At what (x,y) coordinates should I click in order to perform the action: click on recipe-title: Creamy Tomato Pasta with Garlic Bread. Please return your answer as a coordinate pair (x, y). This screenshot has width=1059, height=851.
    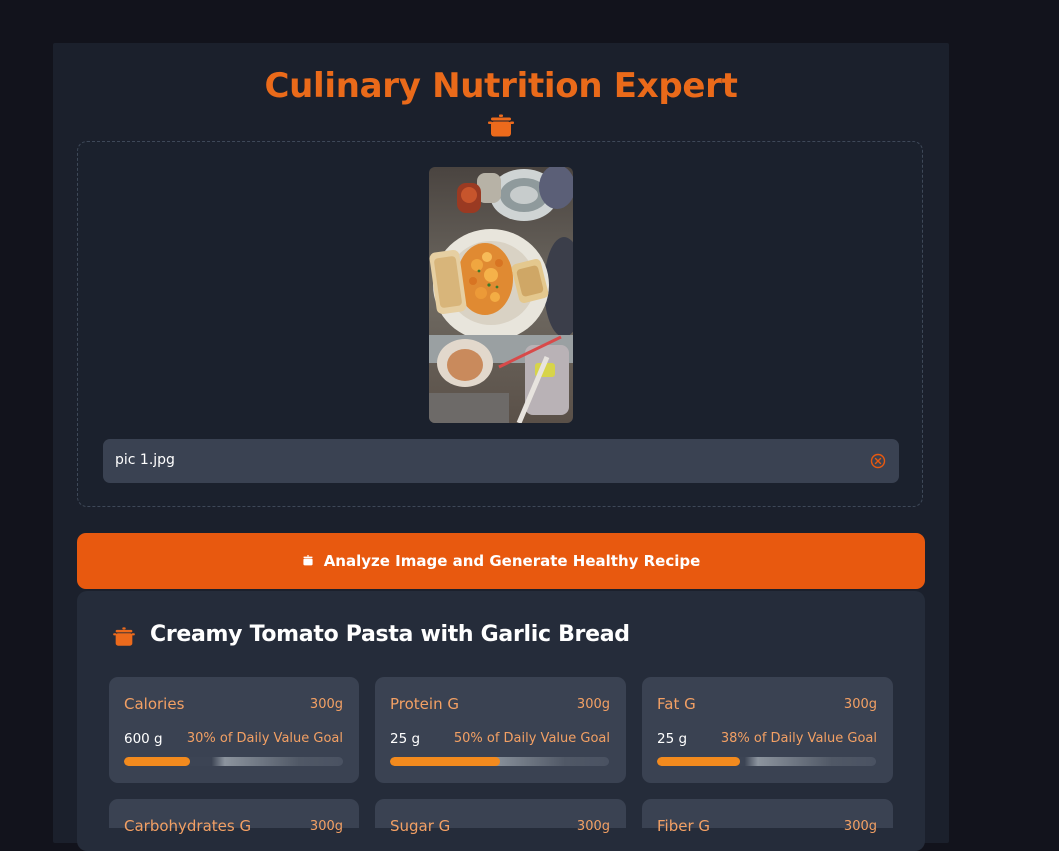
    Looking at the image, I should click on (390, 634).